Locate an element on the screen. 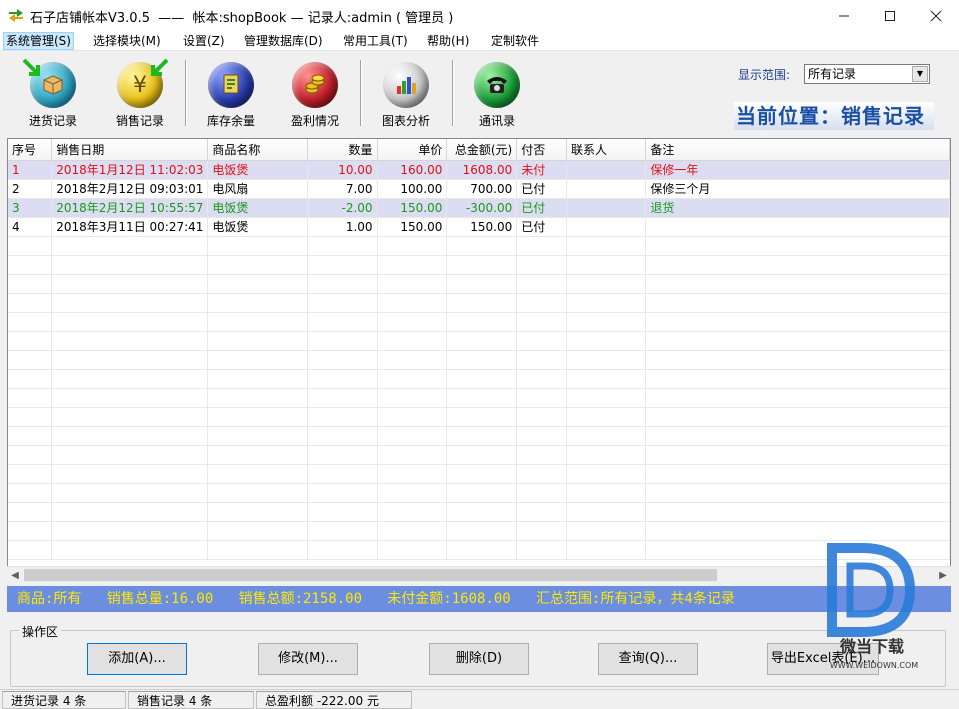 Image resolution: width=959 pixels, height=709 pixels. table-cell: 2018年1月12日 11:02:03 is located at coordinates (130, 170).